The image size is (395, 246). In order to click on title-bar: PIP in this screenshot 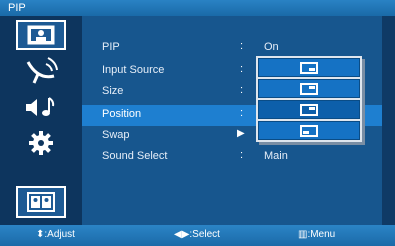, I will do `click(197, 8)`.